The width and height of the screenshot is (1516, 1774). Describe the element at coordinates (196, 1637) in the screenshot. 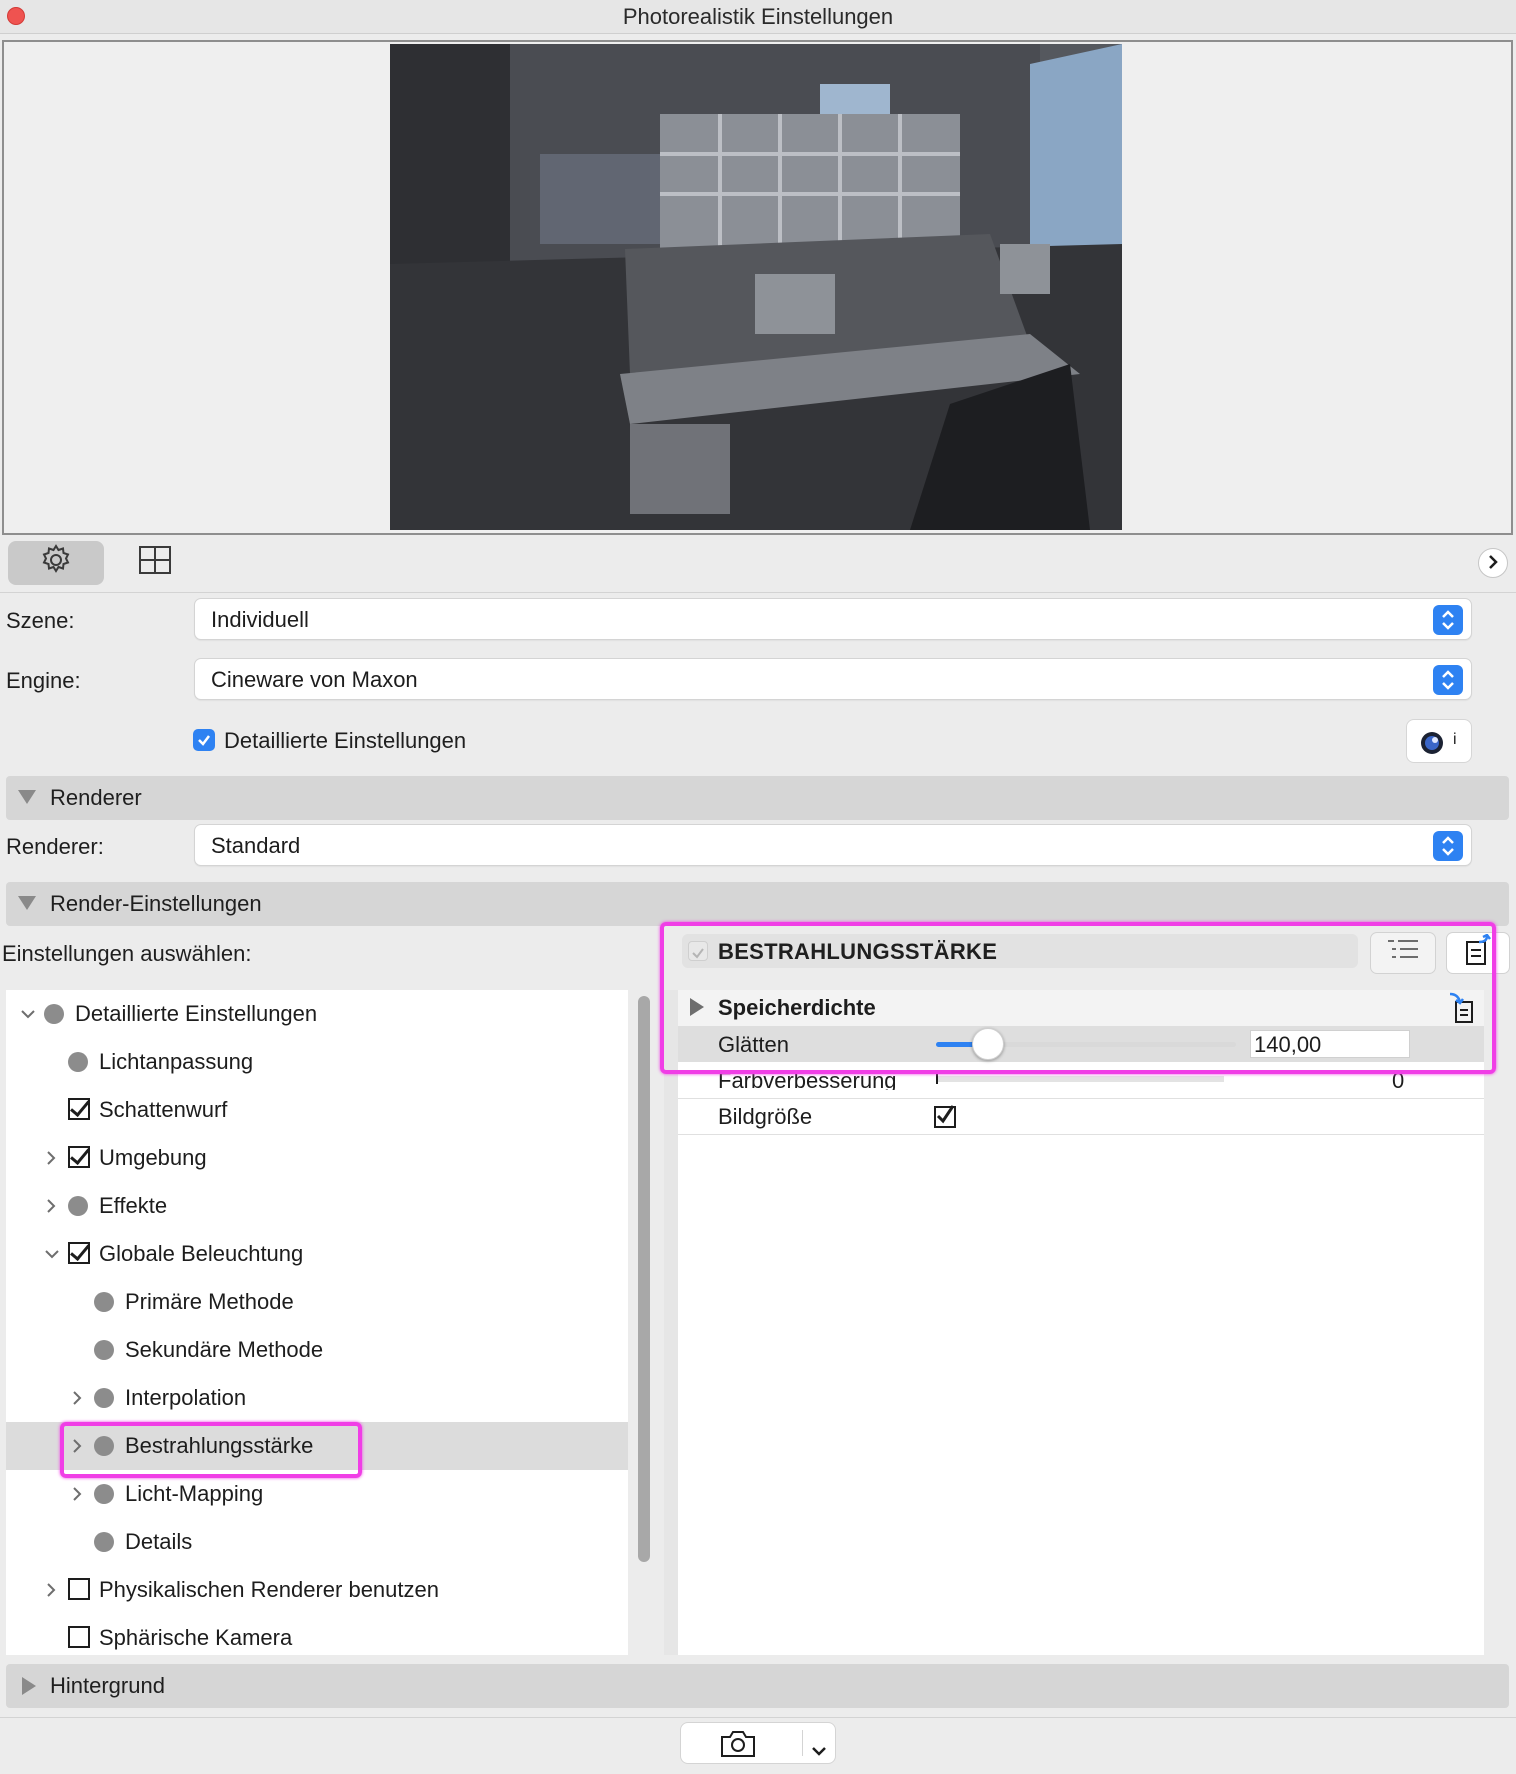

I see `tree-item-label: Sphärische Kamera` at that location.